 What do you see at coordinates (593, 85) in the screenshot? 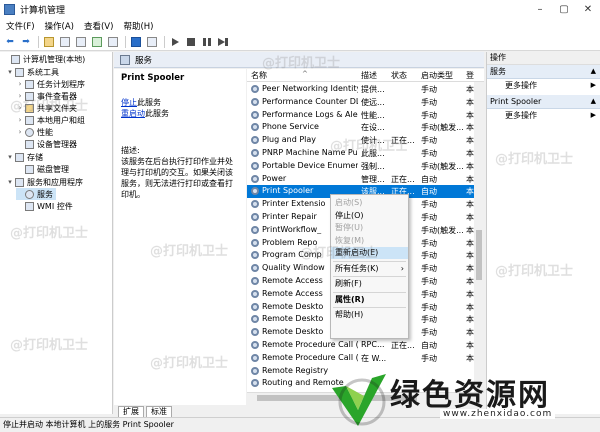
I see `submenu-arrow-icon: ▶` at bounding box center [593, 85].